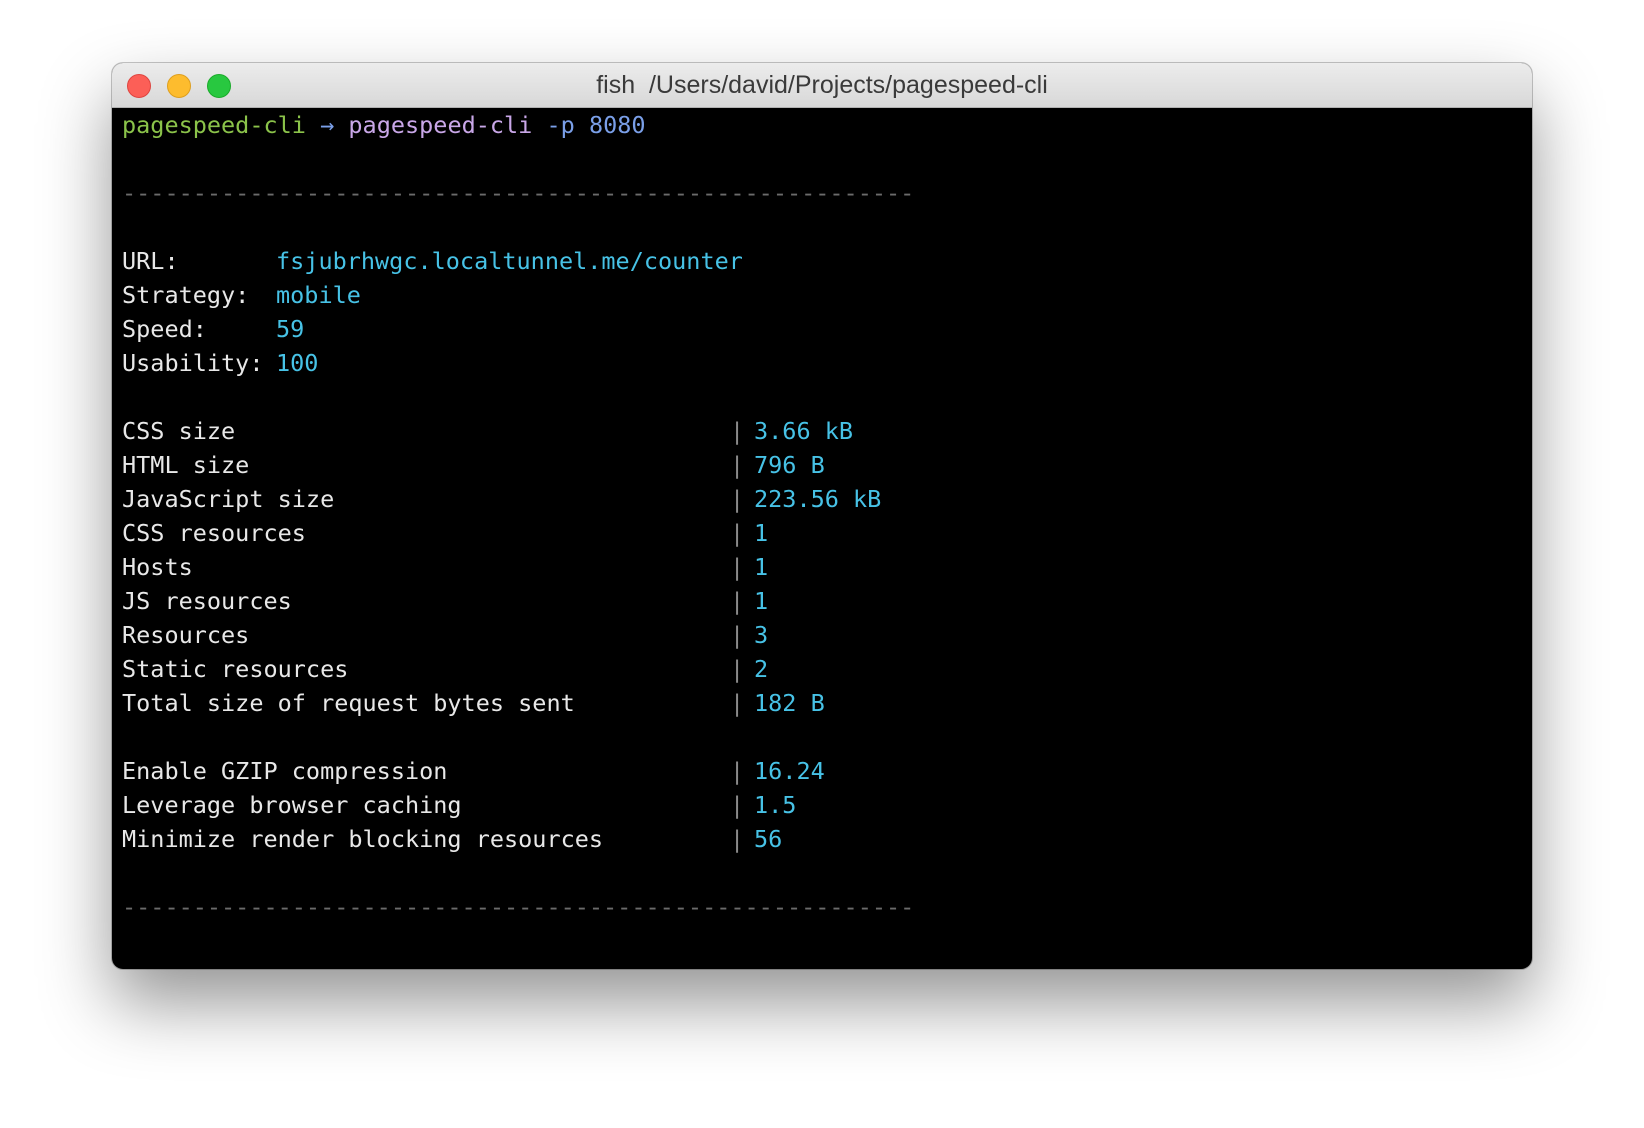 This screenshot has width=1644, height=1128. Describe the element at coordinates (761, 635) in the screenshot. I see `stat-row-value: 3` at that location.